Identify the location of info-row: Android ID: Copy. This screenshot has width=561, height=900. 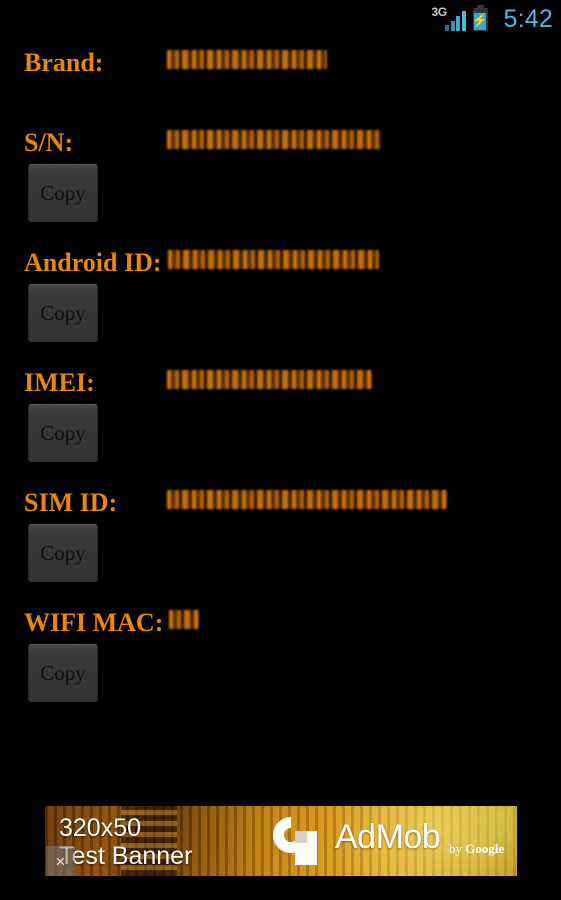
(280, 295).